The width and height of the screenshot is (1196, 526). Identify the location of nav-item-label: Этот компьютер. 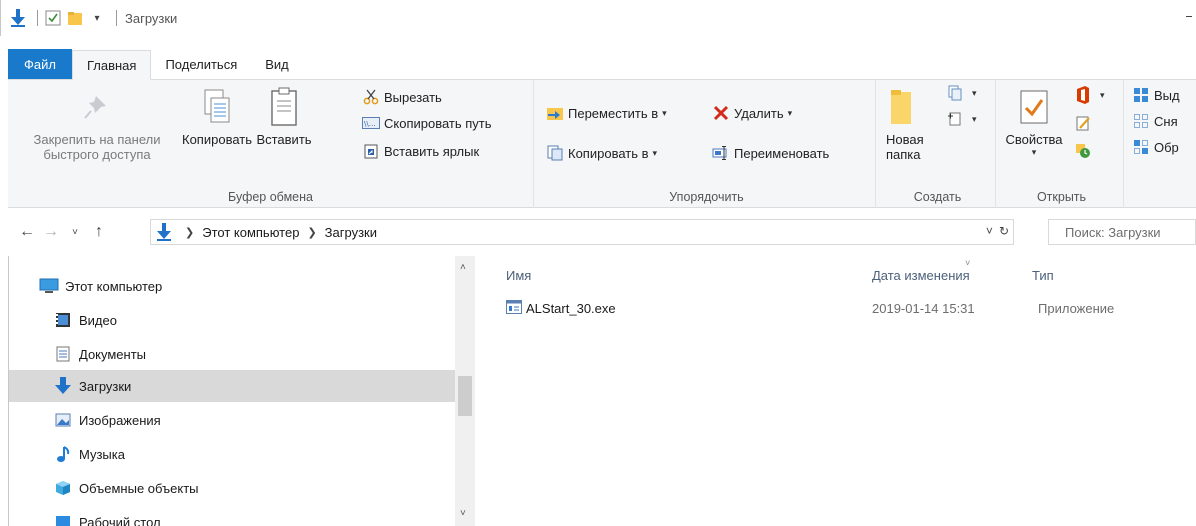
(114, 286).